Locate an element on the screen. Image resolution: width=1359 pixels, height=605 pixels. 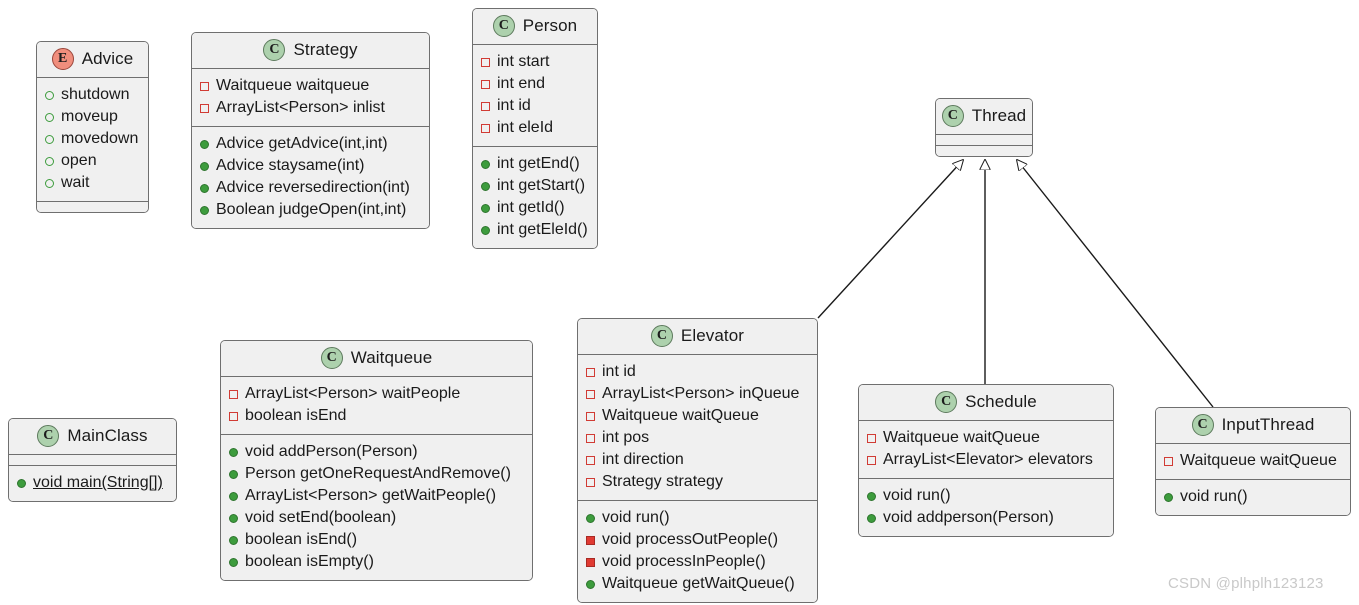
class-box-mainclass: C MainClass void main(String[]) is located at coordinates (92, 460).